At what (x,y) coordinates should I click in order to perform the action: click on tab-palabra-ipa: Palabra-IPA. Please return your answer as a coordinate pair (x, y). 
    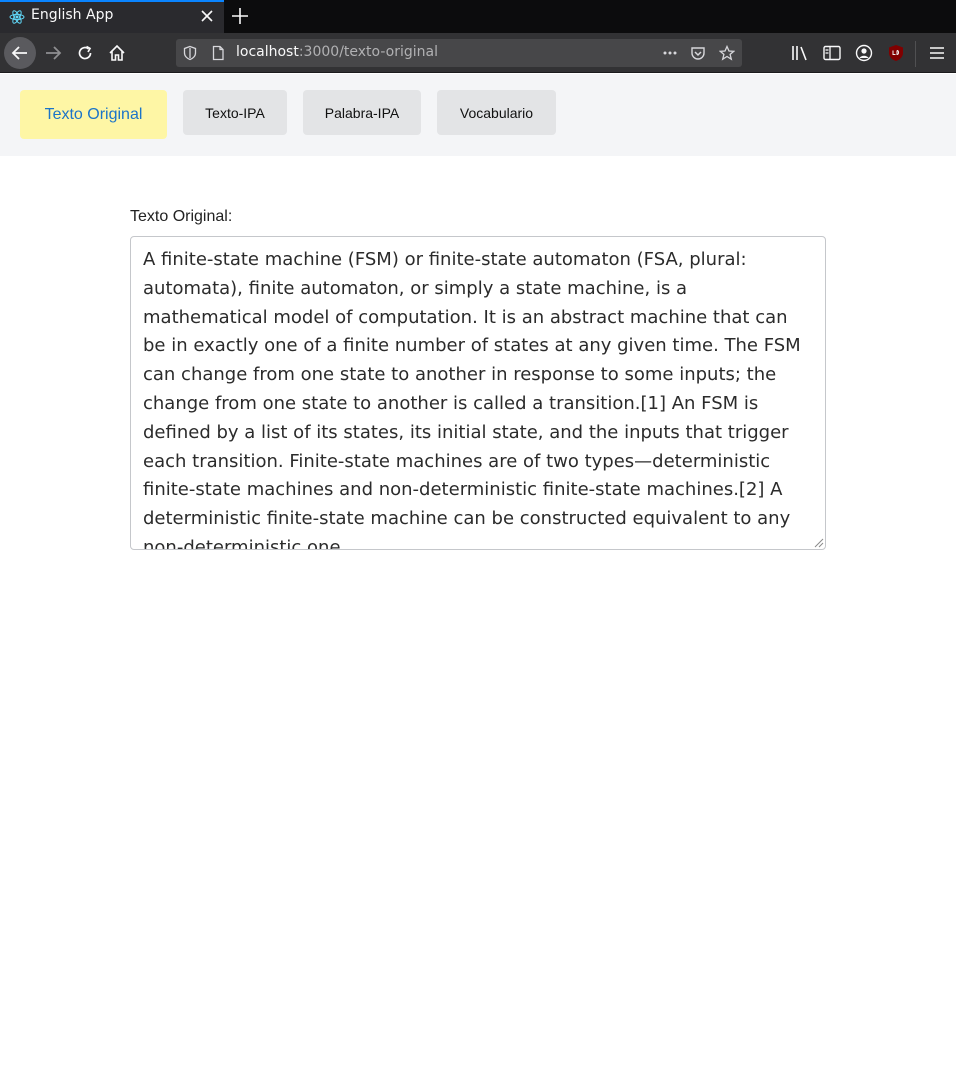
    Looking at the image, I should click on (362, 112).